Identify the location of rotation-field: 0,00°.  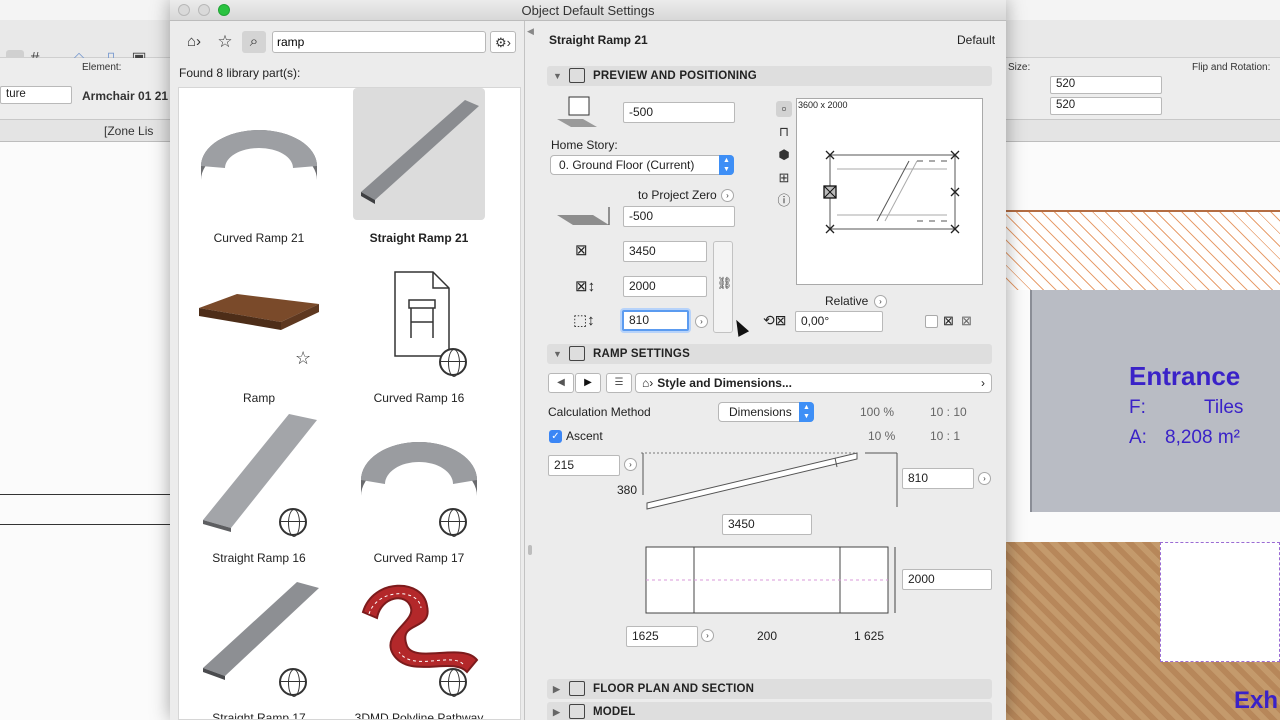
(839, 321).